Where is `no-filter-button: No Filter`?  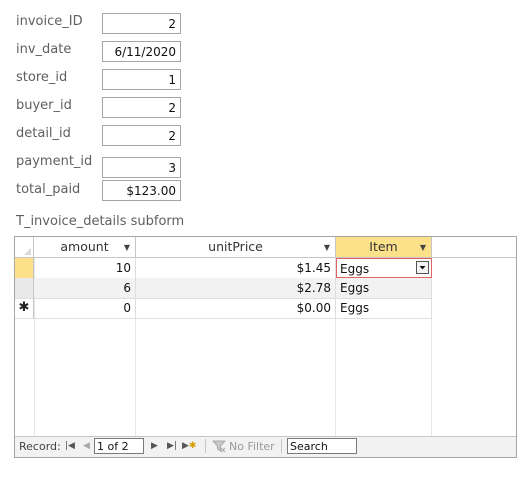 no-filter-button: No Filter is located at coordinates (252, 446).